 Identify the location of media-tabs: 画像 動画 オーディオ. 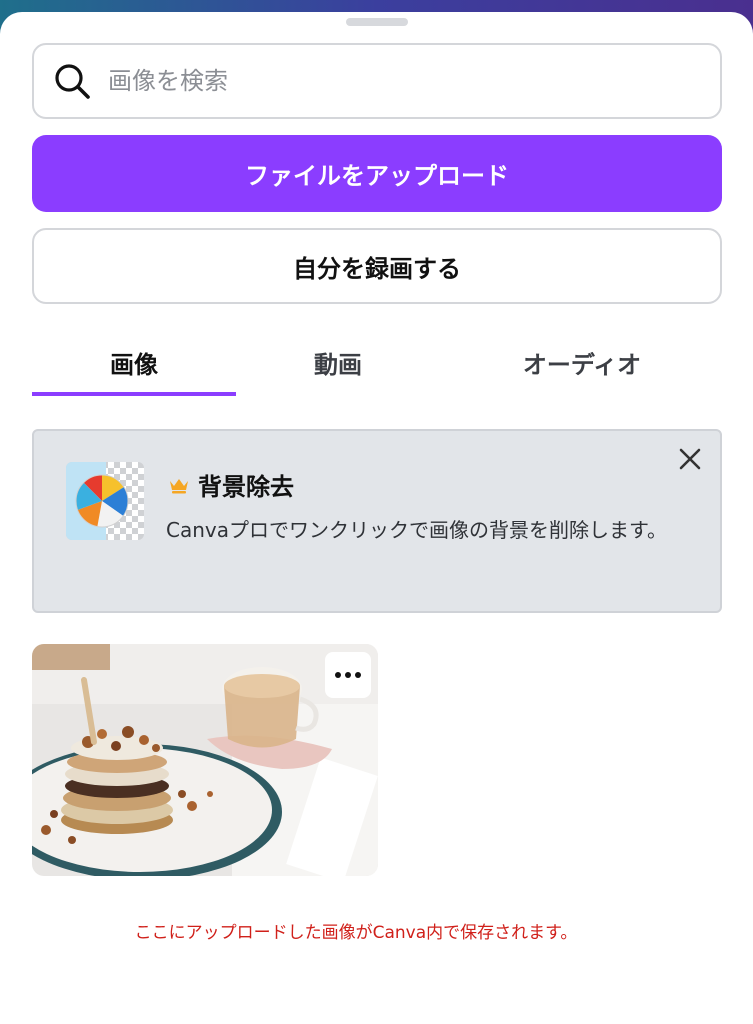
(377, 364).